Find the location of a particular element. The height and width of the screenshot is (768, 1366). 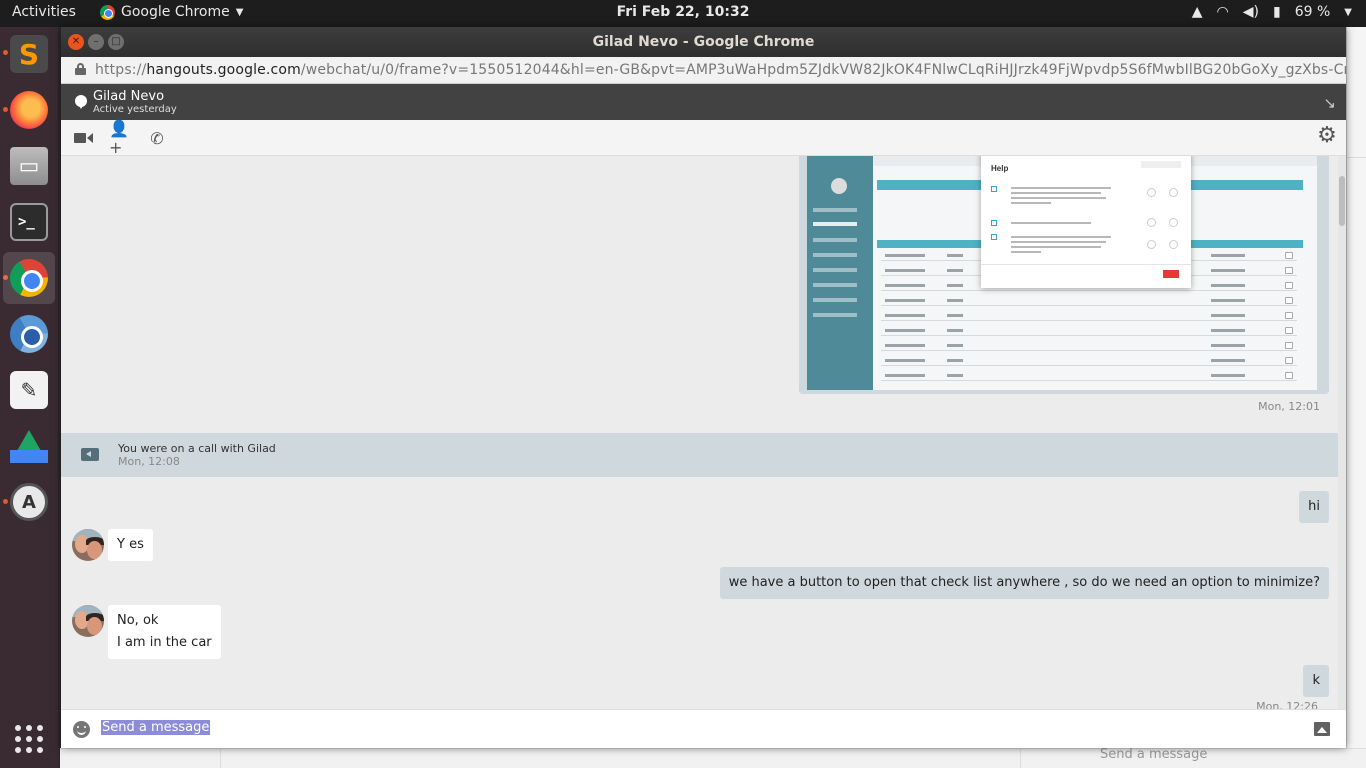

dock-item-firefox is located at coordinates (29, 110).